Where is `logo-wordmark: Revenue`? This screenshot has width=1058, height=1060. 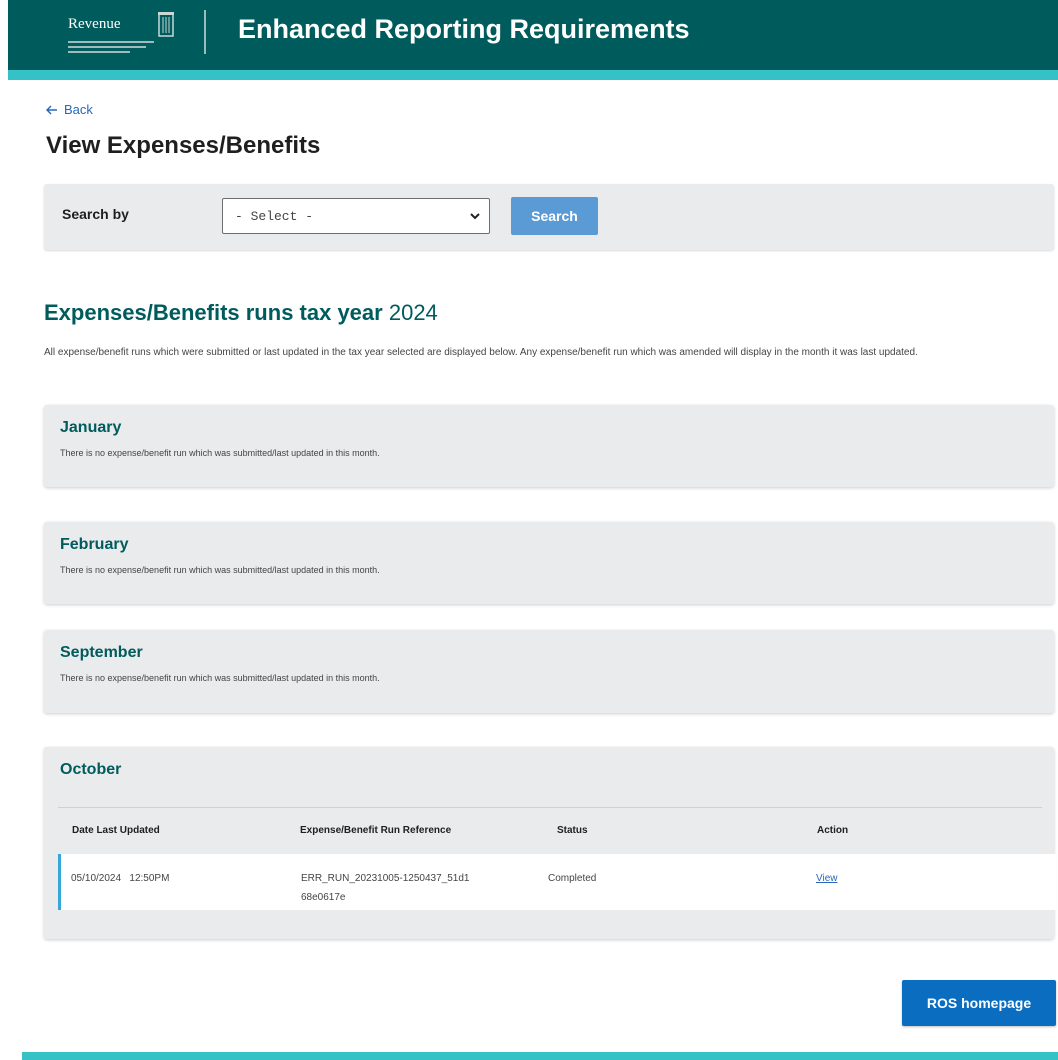 logo-wordmark: Revenue is located at coordinates (94, 24).